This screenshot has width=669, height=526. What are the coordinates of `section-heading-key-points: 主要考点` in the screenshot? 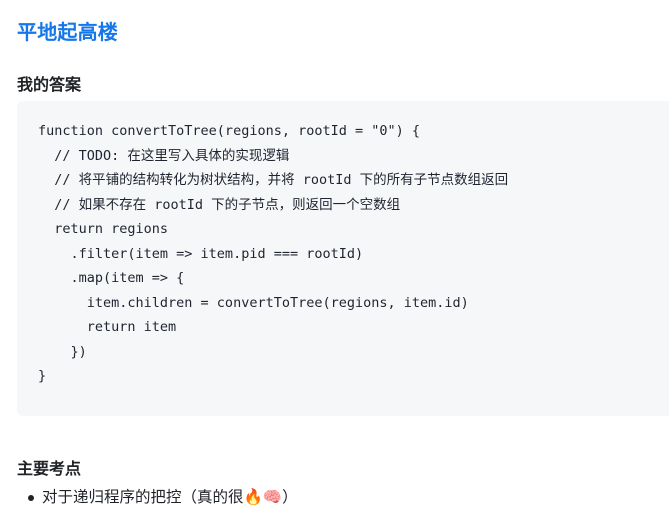 It's located at (49, 470).